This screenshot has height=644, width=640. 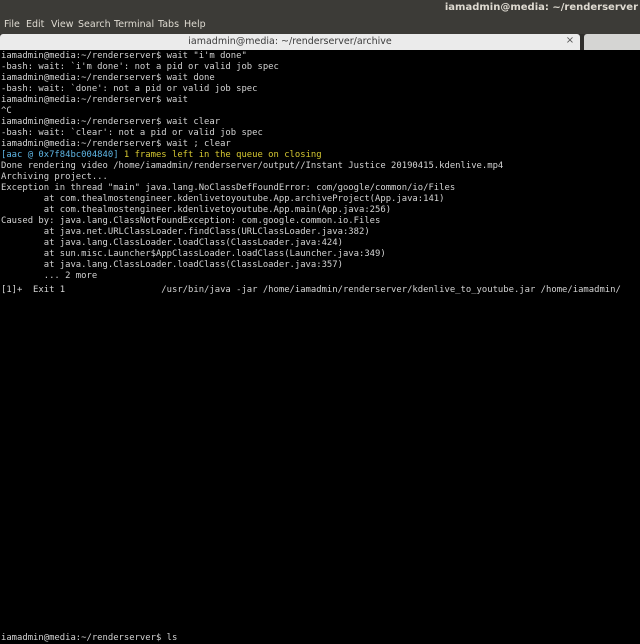 What do you see at coordinates (320, 8) in the screenshot?
I see `top-panel: iamadmin@media: ~/renderserver` at bounding box center [320, 8].